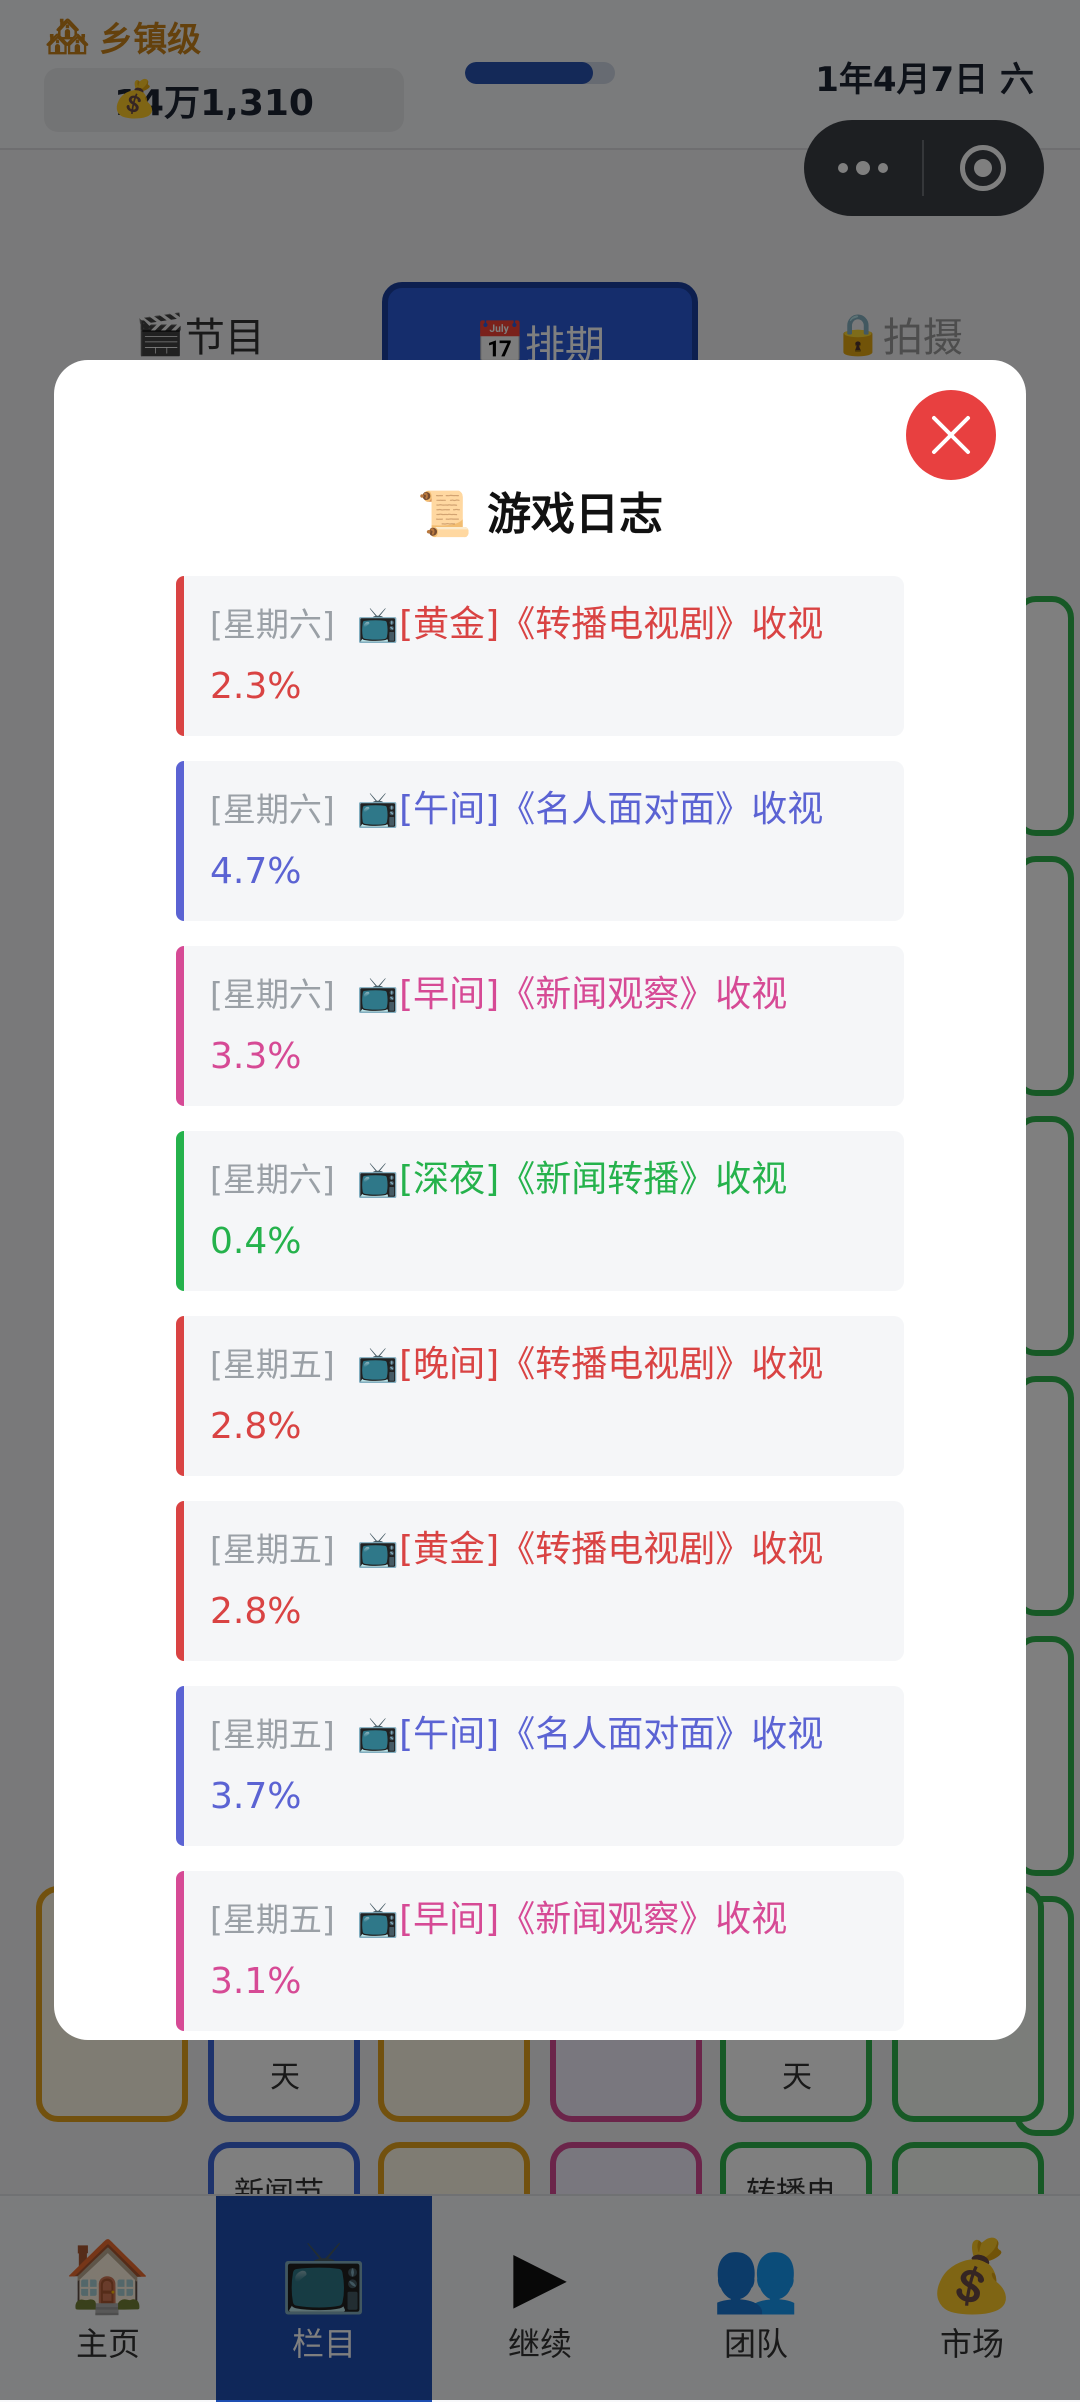 This screenshot has width=1080, height=2402. Describe the element at coordinates (444, 514) in the screenshot. I see `scroll-icon: 📜` at that location.